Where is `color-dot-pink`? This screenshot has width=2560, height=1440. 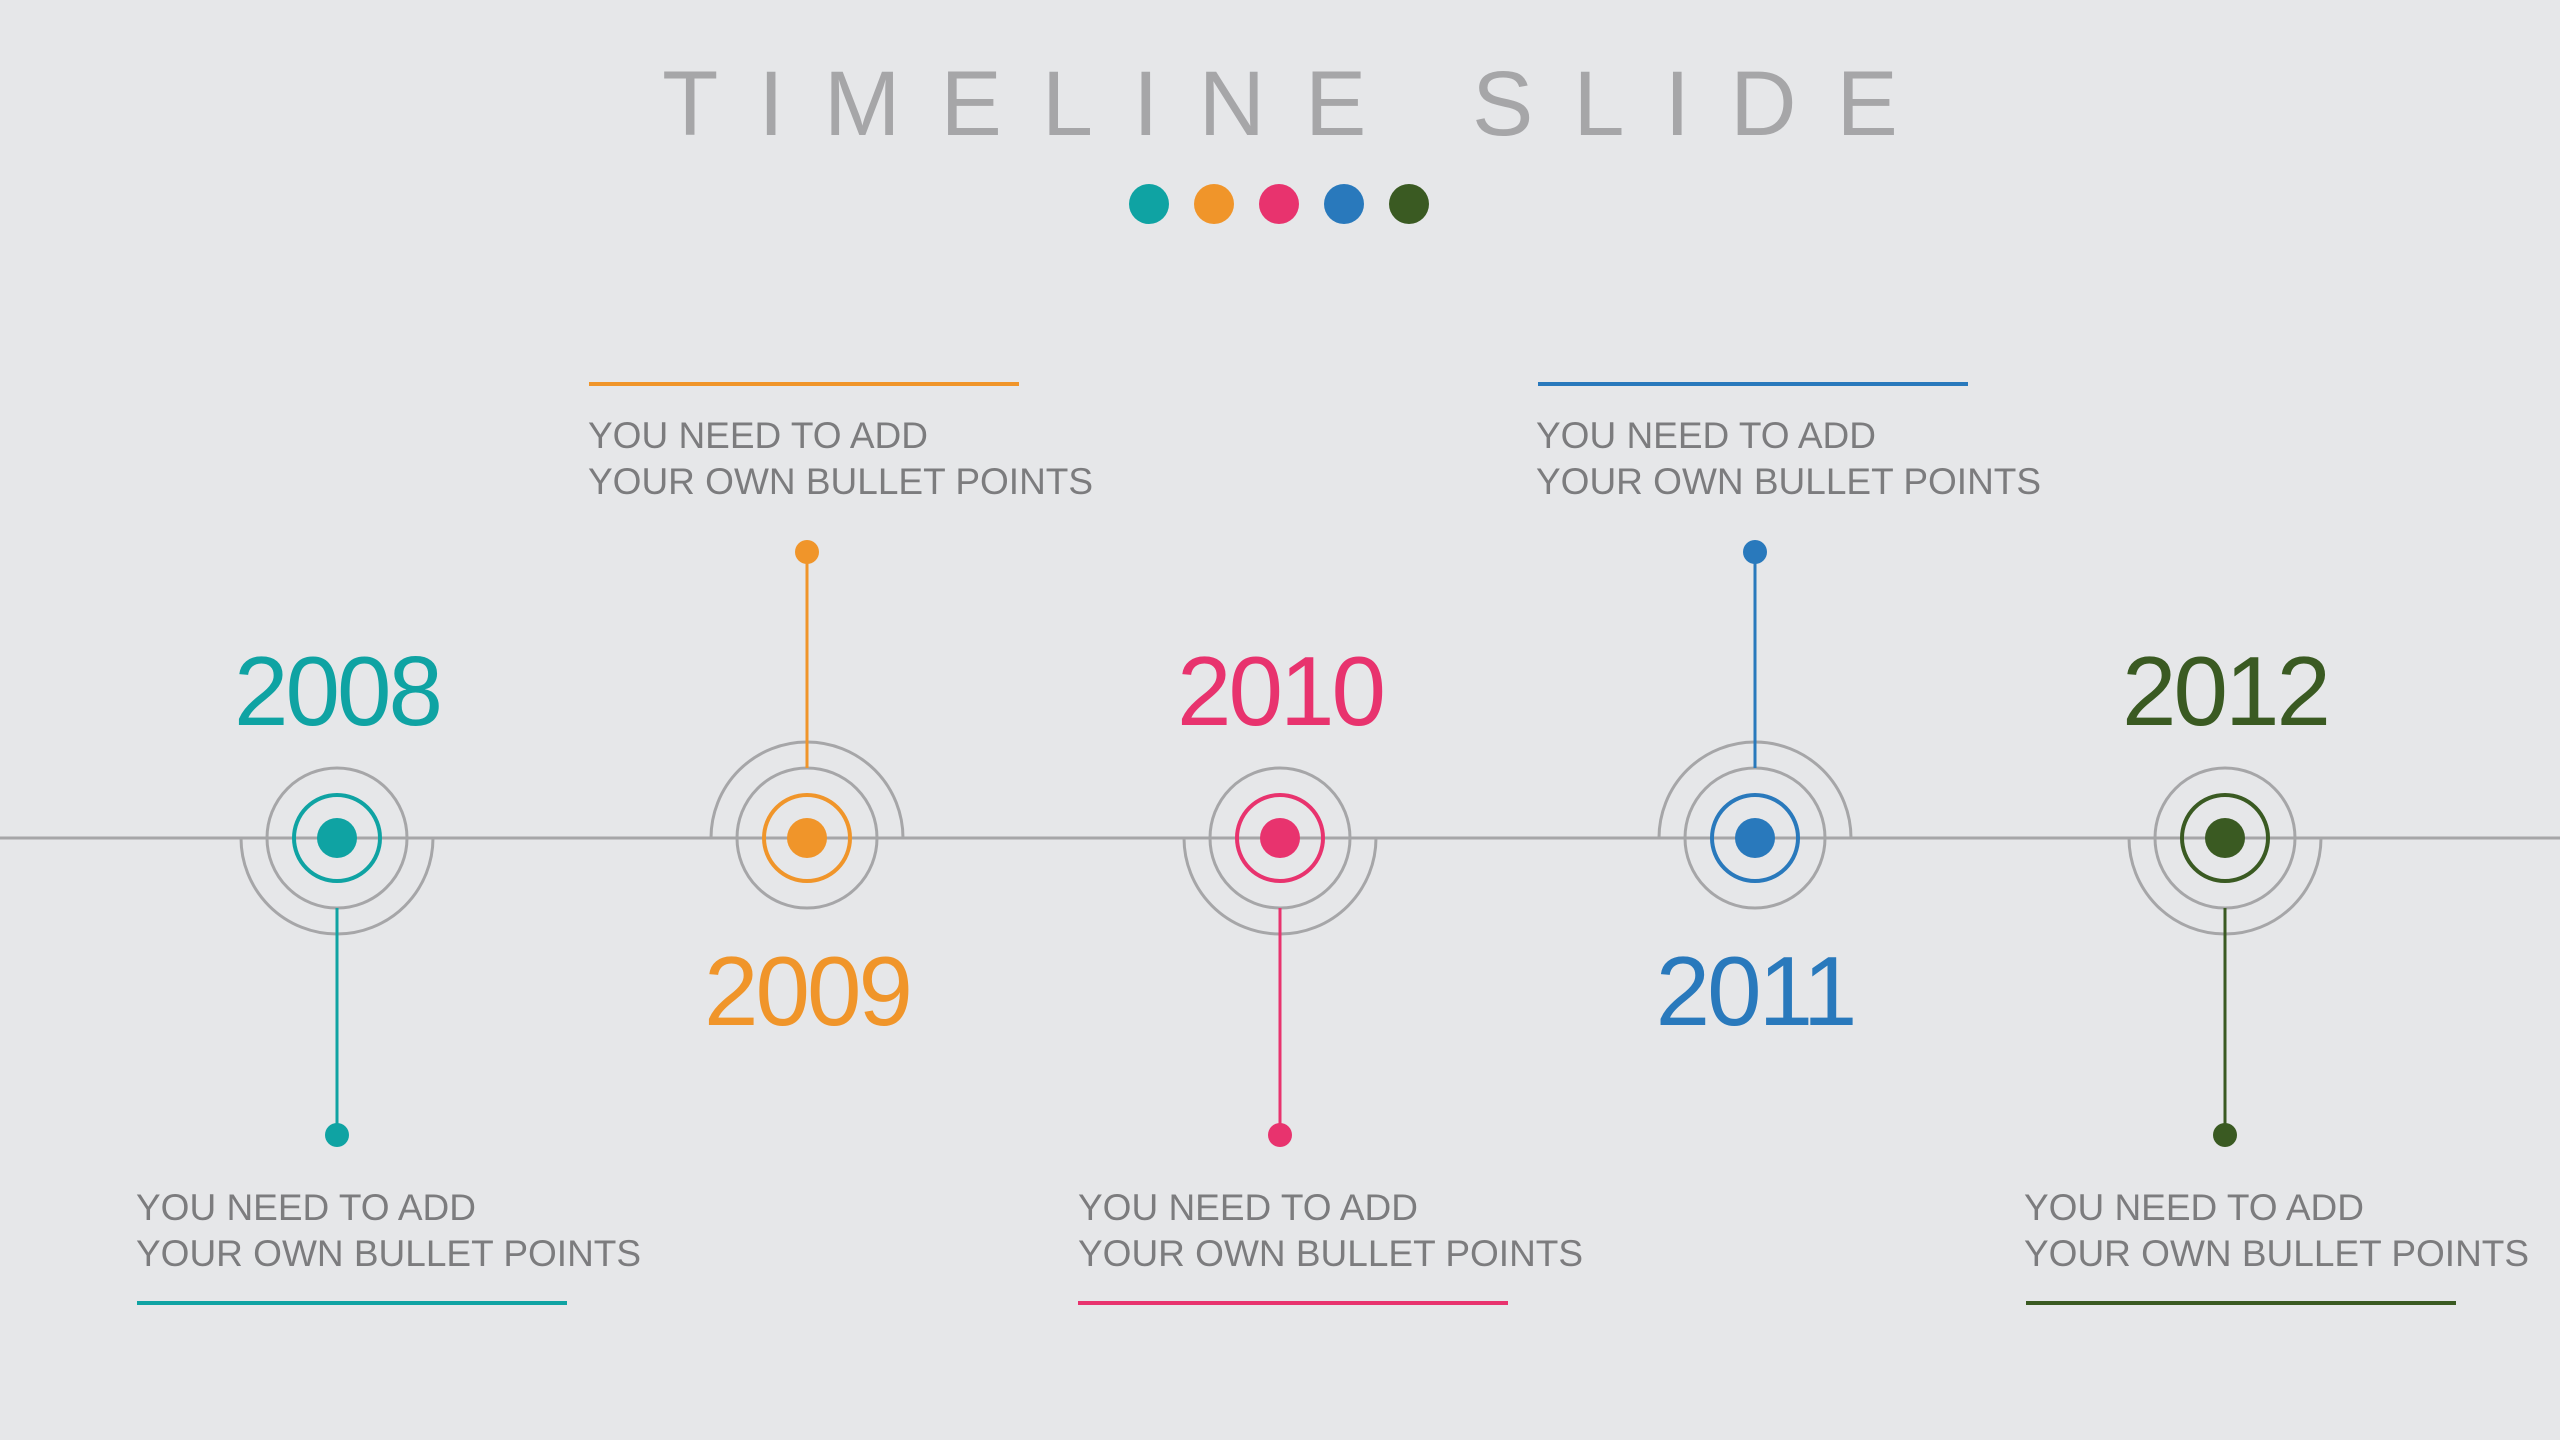 color-dot-pink is located at coordinates (1279, 204).